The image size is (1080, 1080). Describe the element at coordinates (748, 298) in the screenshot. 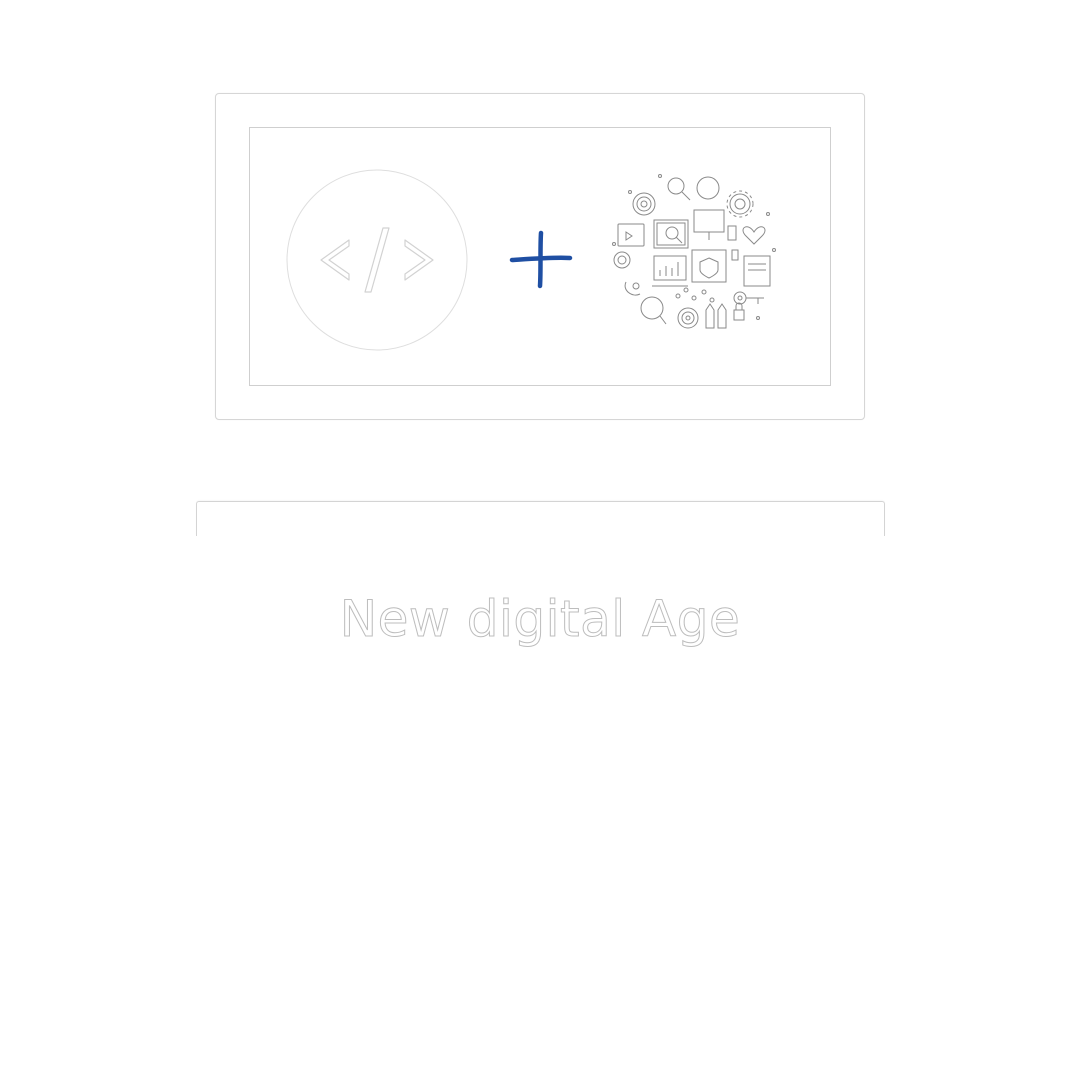

I see `key-icon` at that location.